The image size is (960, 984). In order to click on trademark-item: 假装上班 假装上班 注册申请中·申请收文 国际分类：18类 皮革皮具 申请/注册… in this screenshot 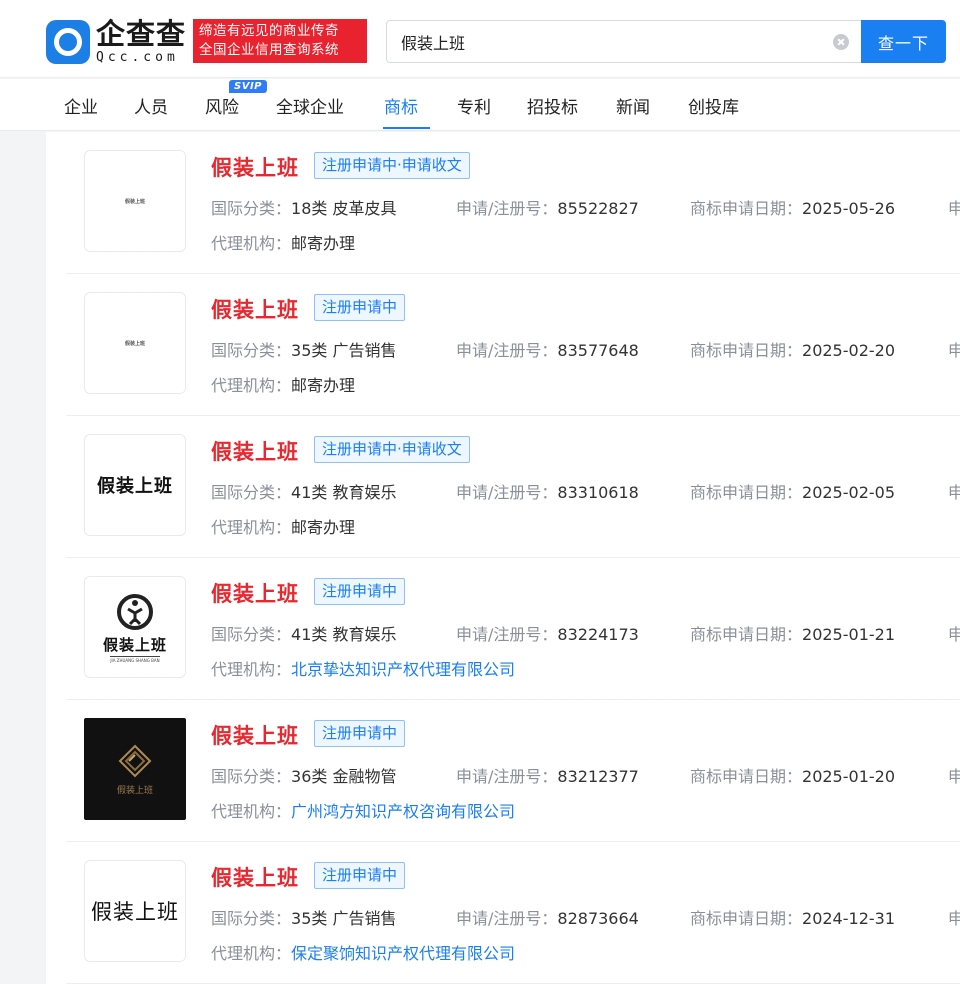, I will do `click(513, 203)`.